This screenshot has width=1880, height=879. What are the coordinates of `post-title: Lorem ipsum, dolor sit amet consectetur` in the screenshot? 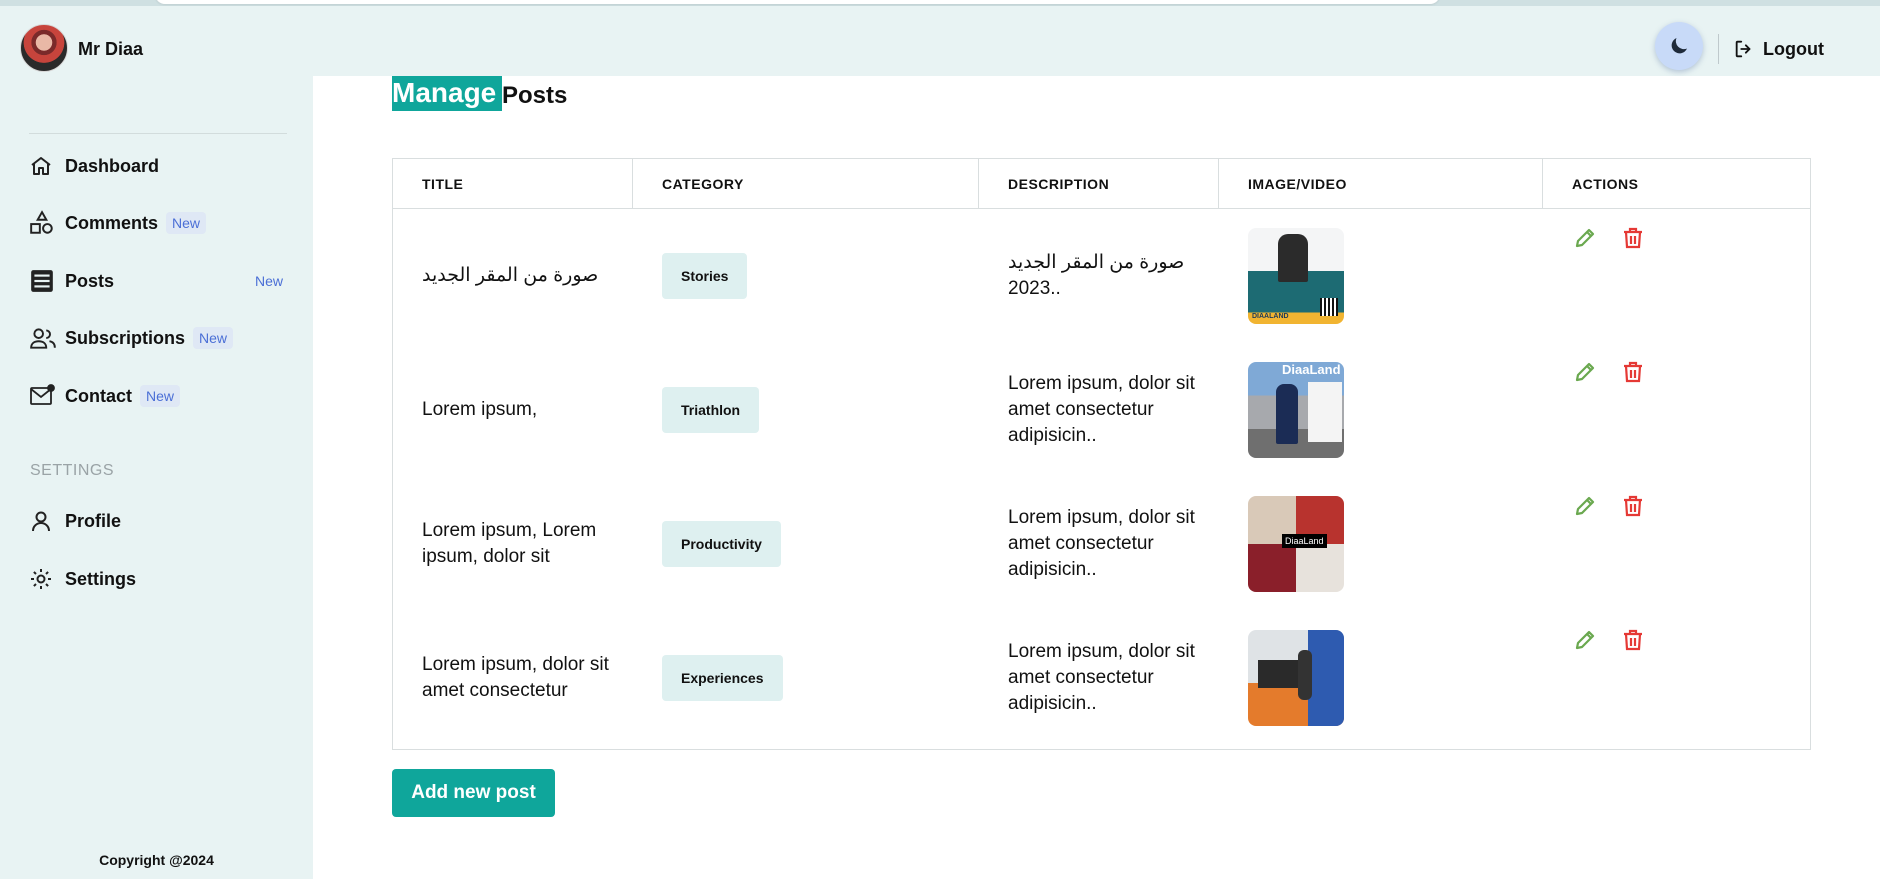 It's located at (515, 677).